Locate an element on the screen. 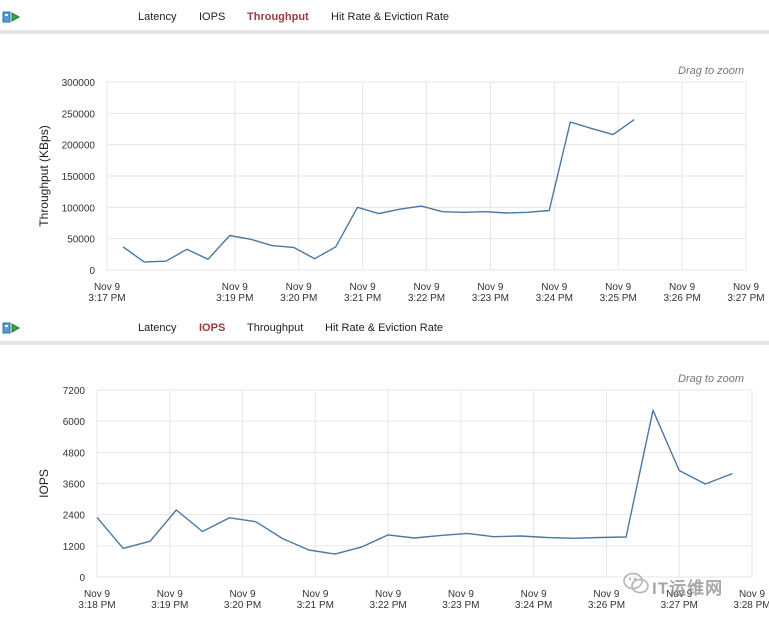  y-axis-label: Throughput (KBps) is located at coordinates (44, 175).